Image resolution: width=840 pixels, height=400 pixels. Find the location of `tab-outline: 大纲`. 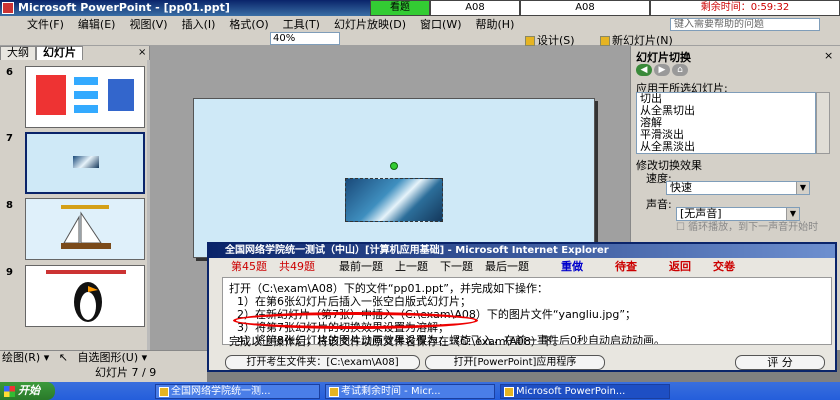

tab-outline: 大纲 is located at coordinates (18, 53).